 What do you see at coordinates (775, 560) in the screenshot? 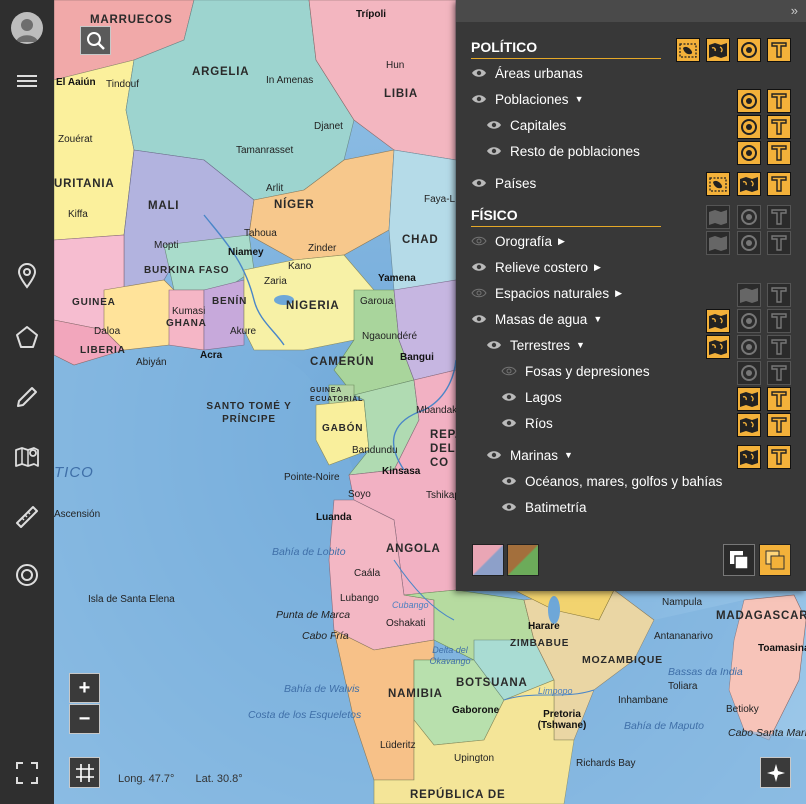
I see `layers-color-icon` at bounding box center [775, 560].